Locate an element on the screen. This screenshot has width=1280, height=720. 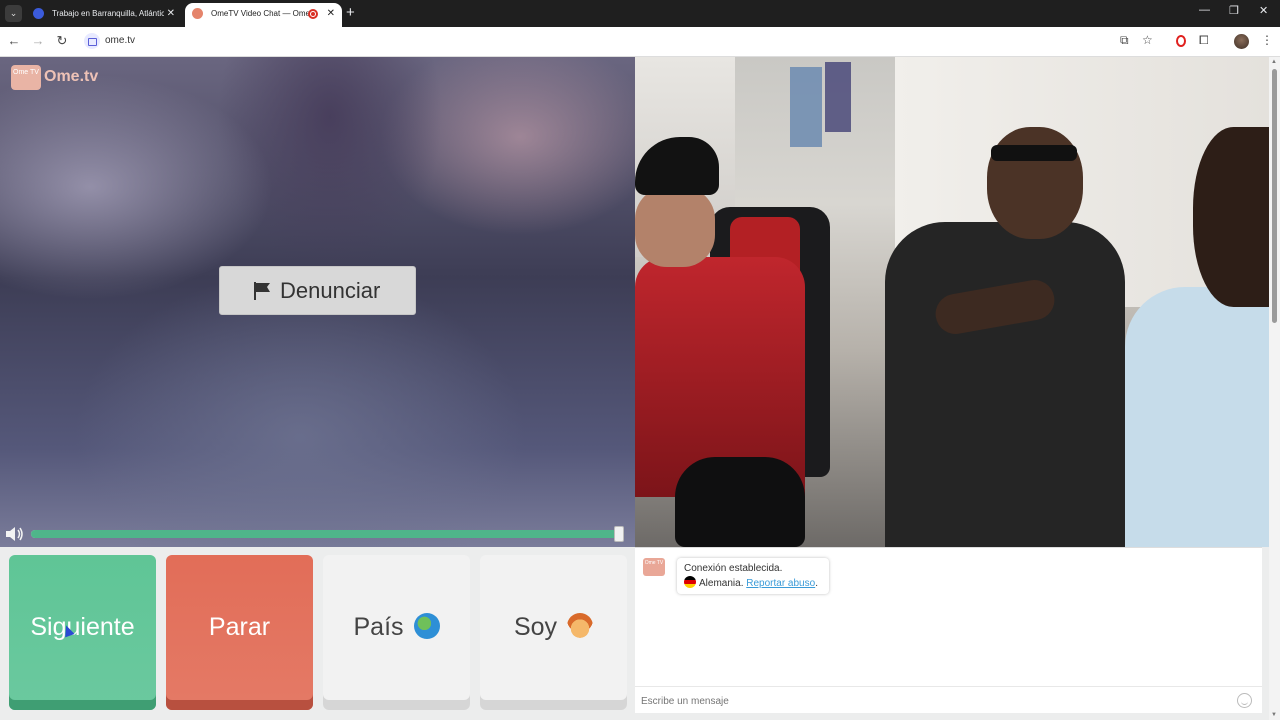
restore-icon: ❐ is located at coordinates (1234, 10).